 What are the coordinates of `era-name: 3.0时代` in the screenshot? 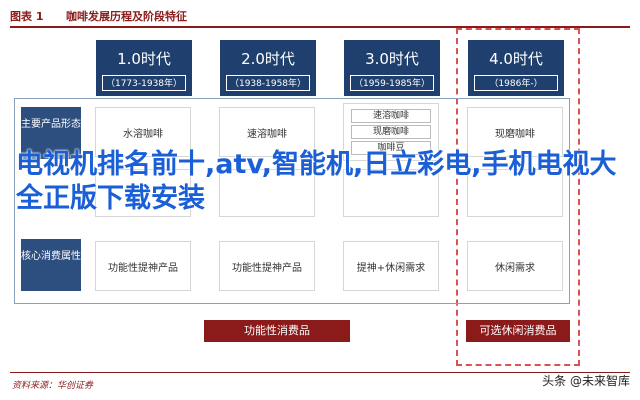 It's located at (392, 59).